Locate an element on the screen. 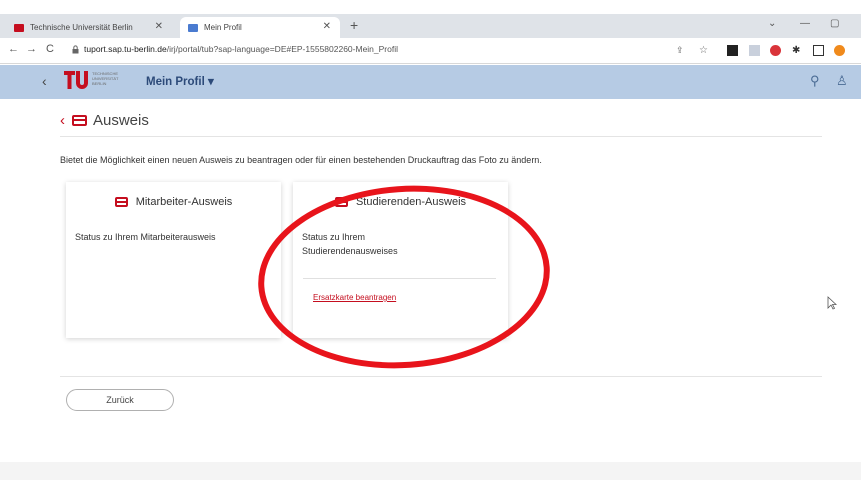 The image size is (861, 480). minimize-icon: — is located at coordinates (805, 23).